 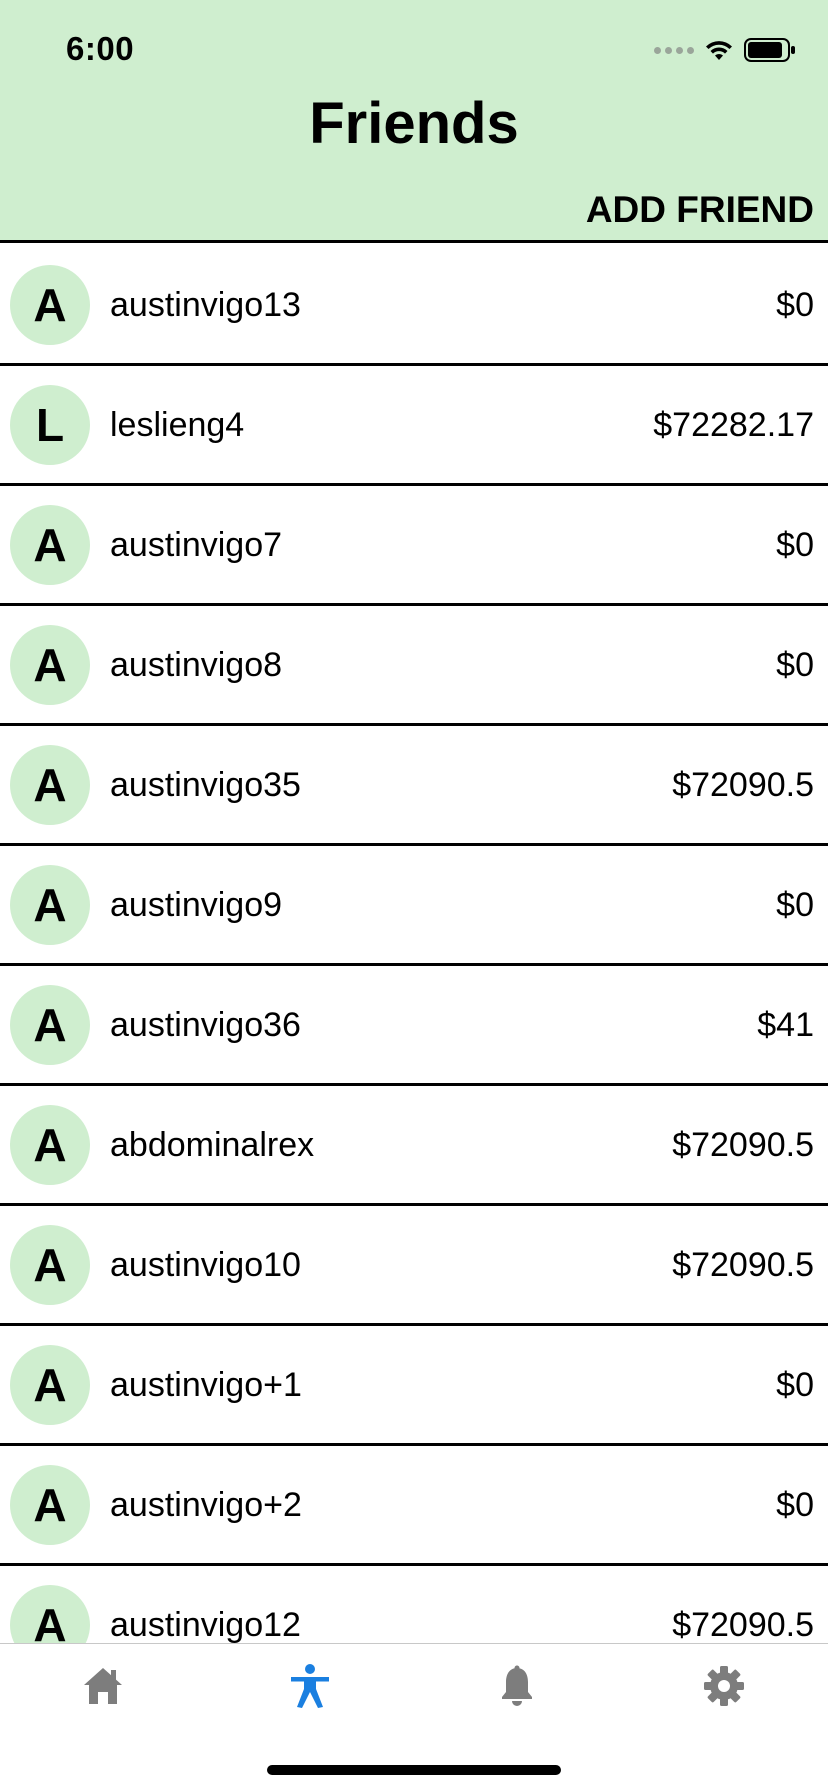 I want to click on friend-balance: $41, so click(x=785, y=1025).